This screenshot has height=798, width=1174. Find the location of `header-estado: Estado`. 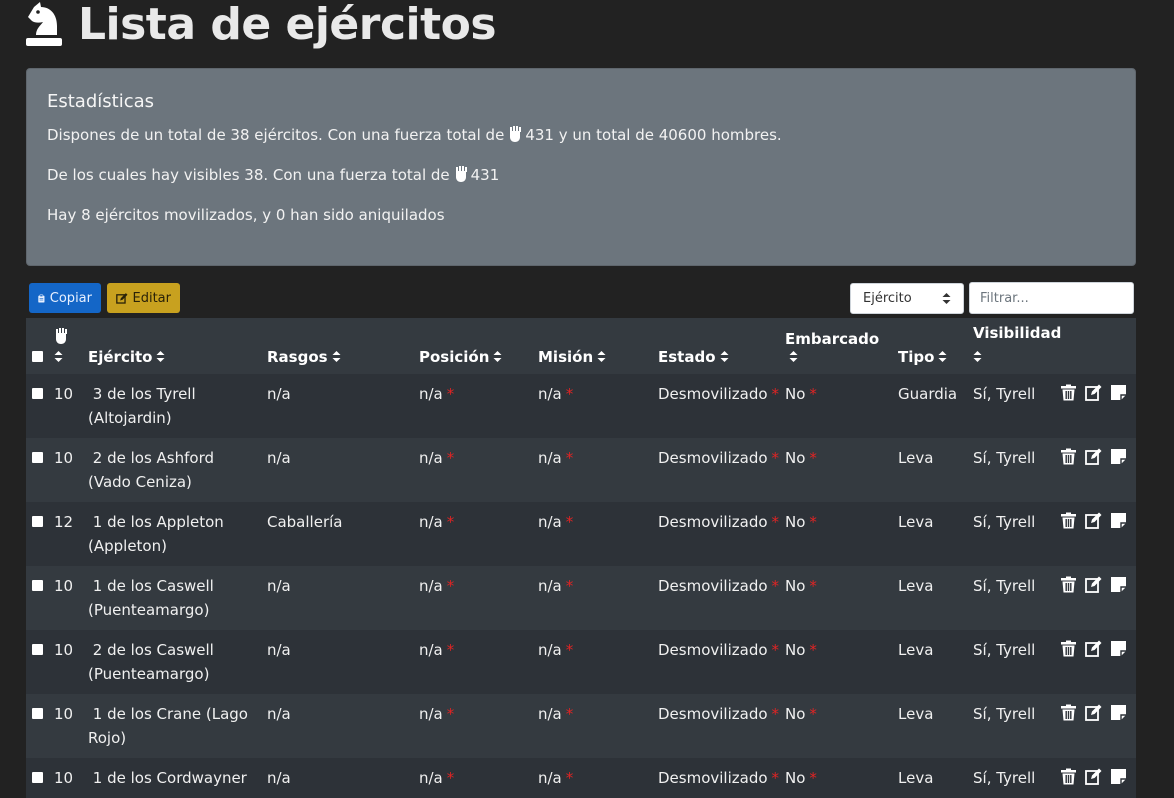

header-estado: Estado is located at coordinates (717, 346).